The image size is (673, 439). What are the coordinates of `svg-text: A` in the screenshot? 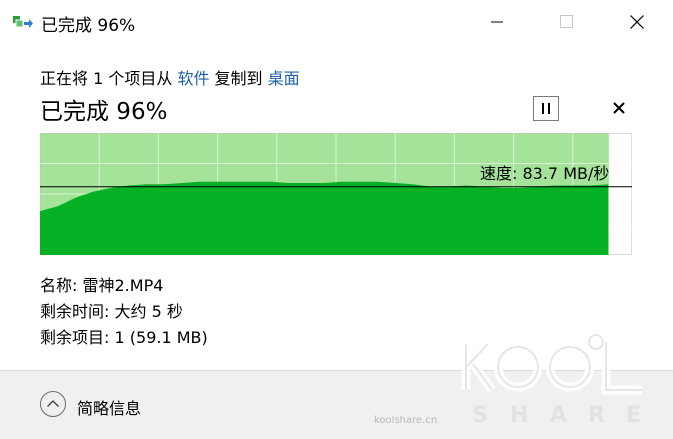 It's located at (558, 415).